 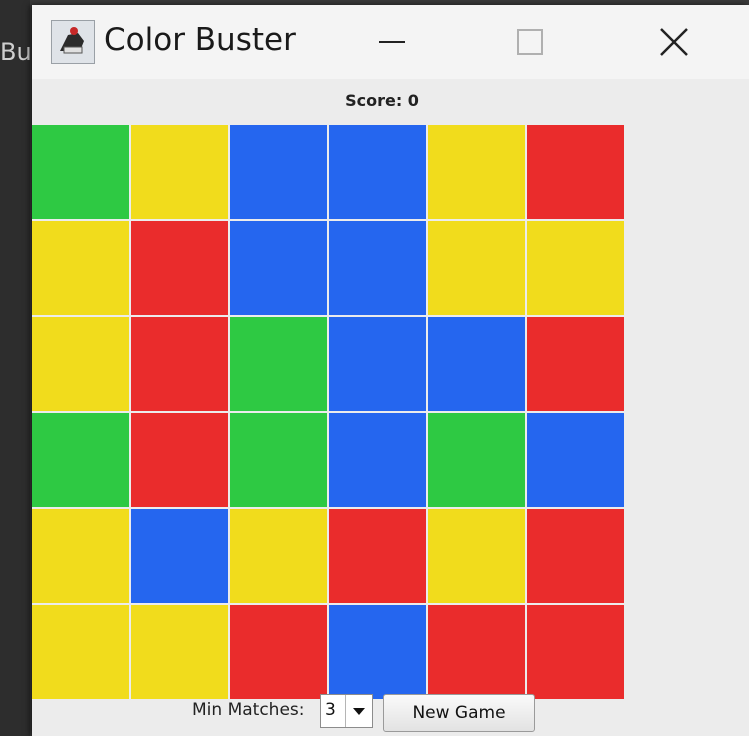 What do you see at coordinates (200, 40) in the screenshot?
I see `window-title: Color Buster` at bounding box center [200, 40].